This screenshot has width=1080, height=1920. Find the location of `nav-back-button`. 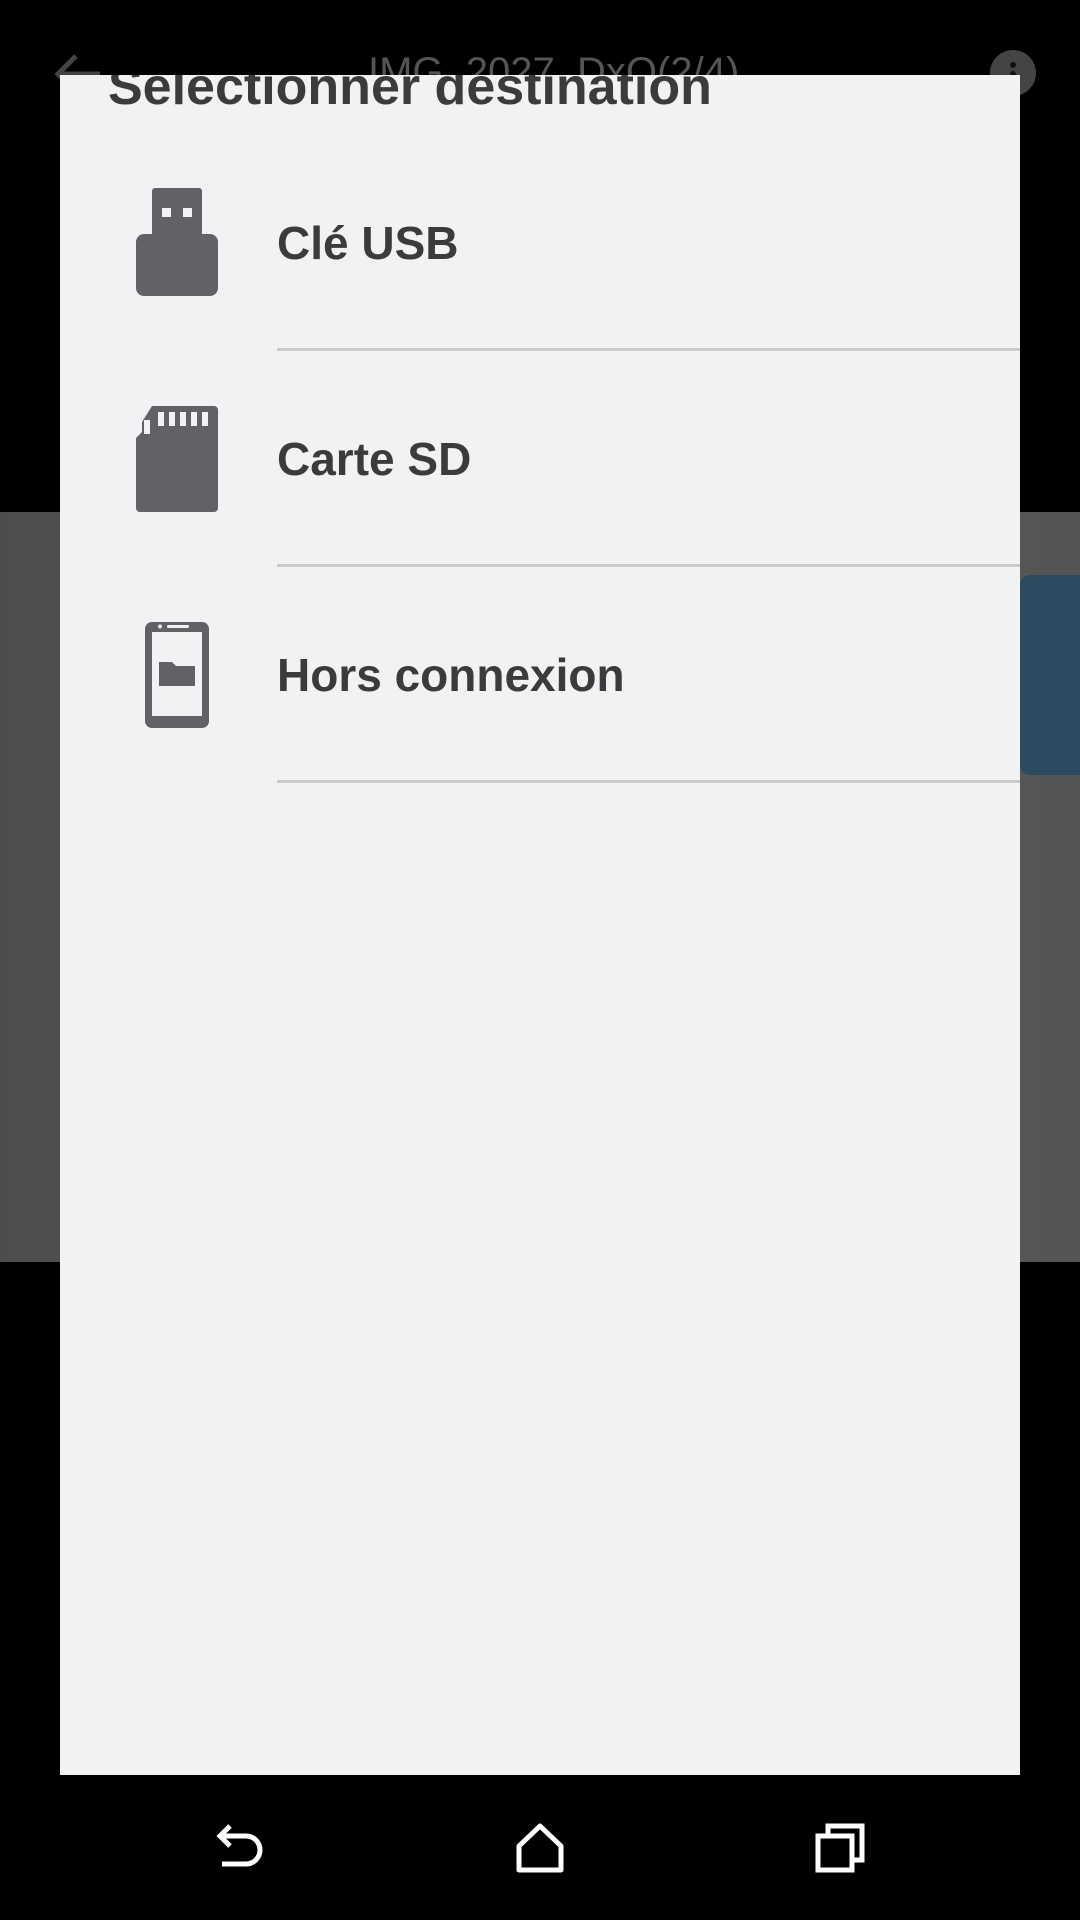

nav-back-button is located at coordinates (240, 1848).